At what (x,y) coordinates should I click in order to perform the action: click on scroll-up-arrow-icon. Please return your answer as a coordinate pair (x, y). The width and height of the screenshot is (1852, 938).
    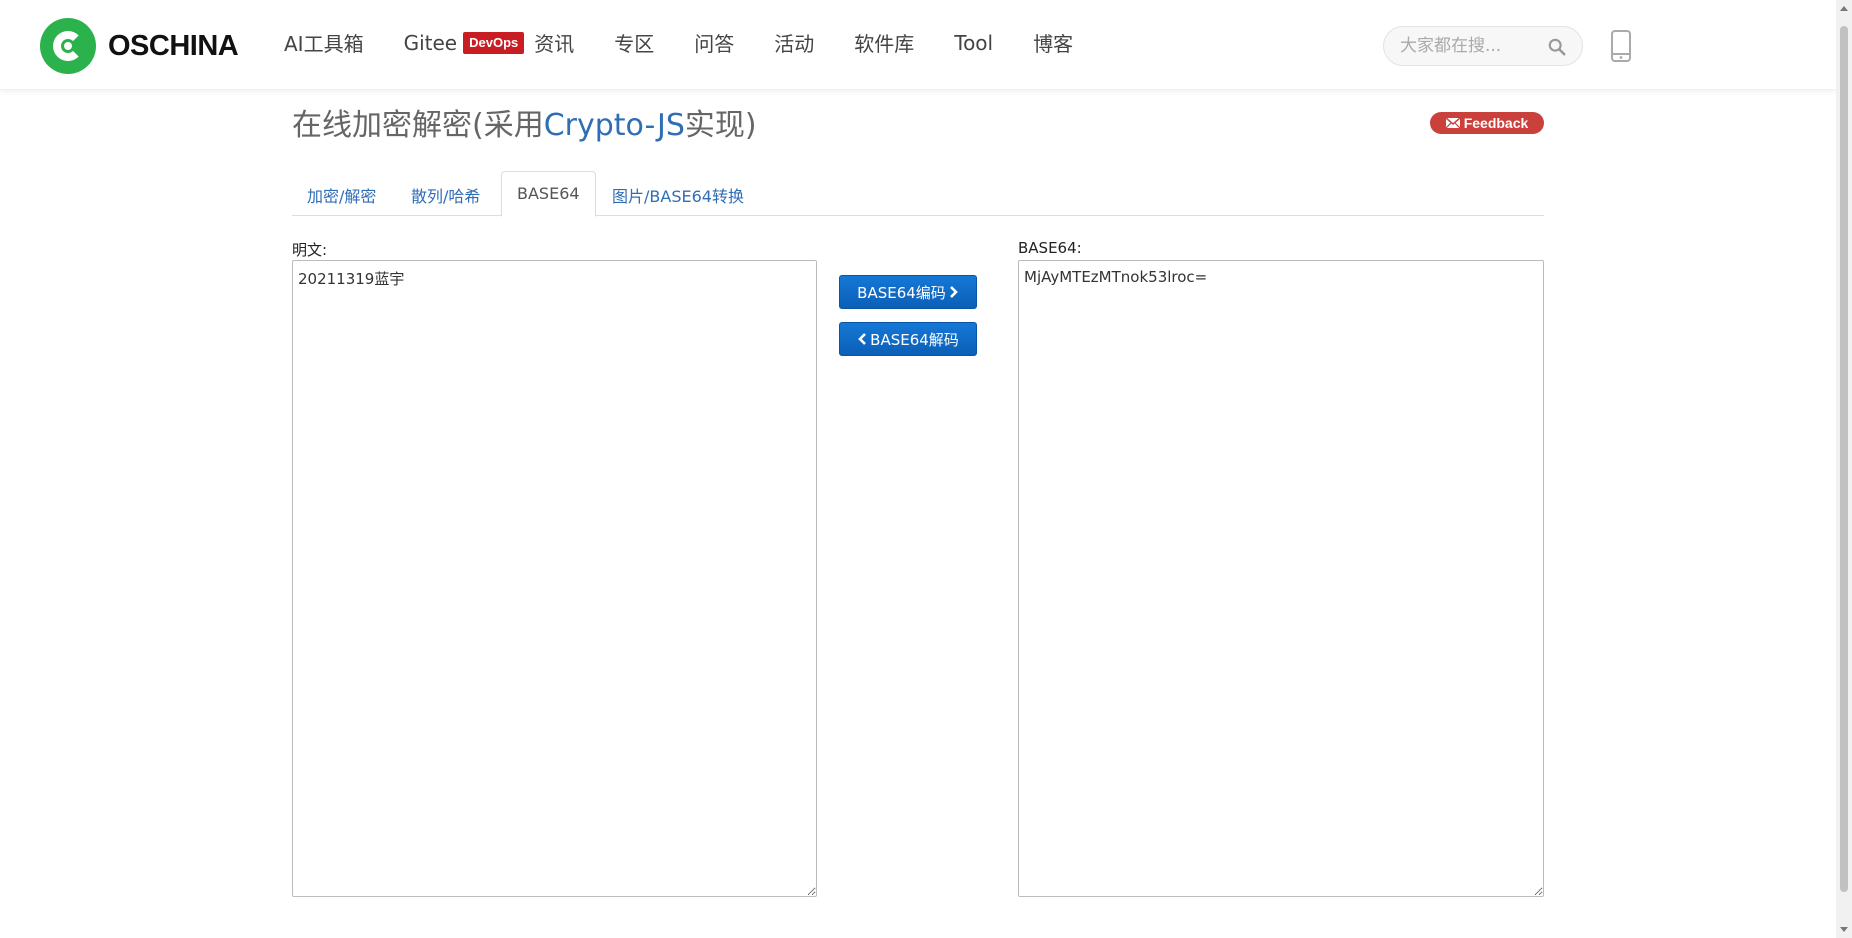
    Looking at the image, I should click on (1844, 8).